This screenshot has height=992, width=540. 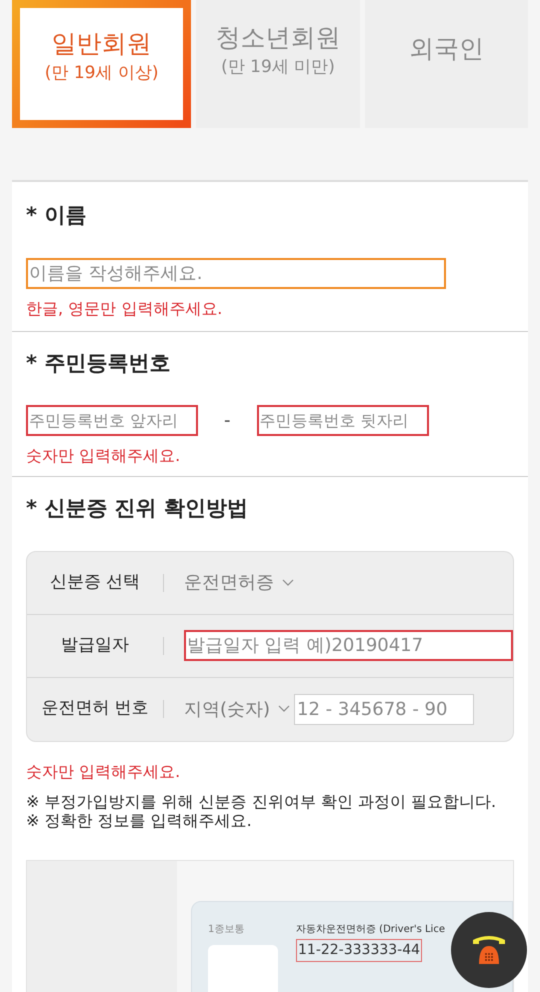 What do you see at coordinates (278, 64) in the screenshot?
I see `member-tab: 청소년회원 (만 19세 미만)` at bounding box center [278, 64].